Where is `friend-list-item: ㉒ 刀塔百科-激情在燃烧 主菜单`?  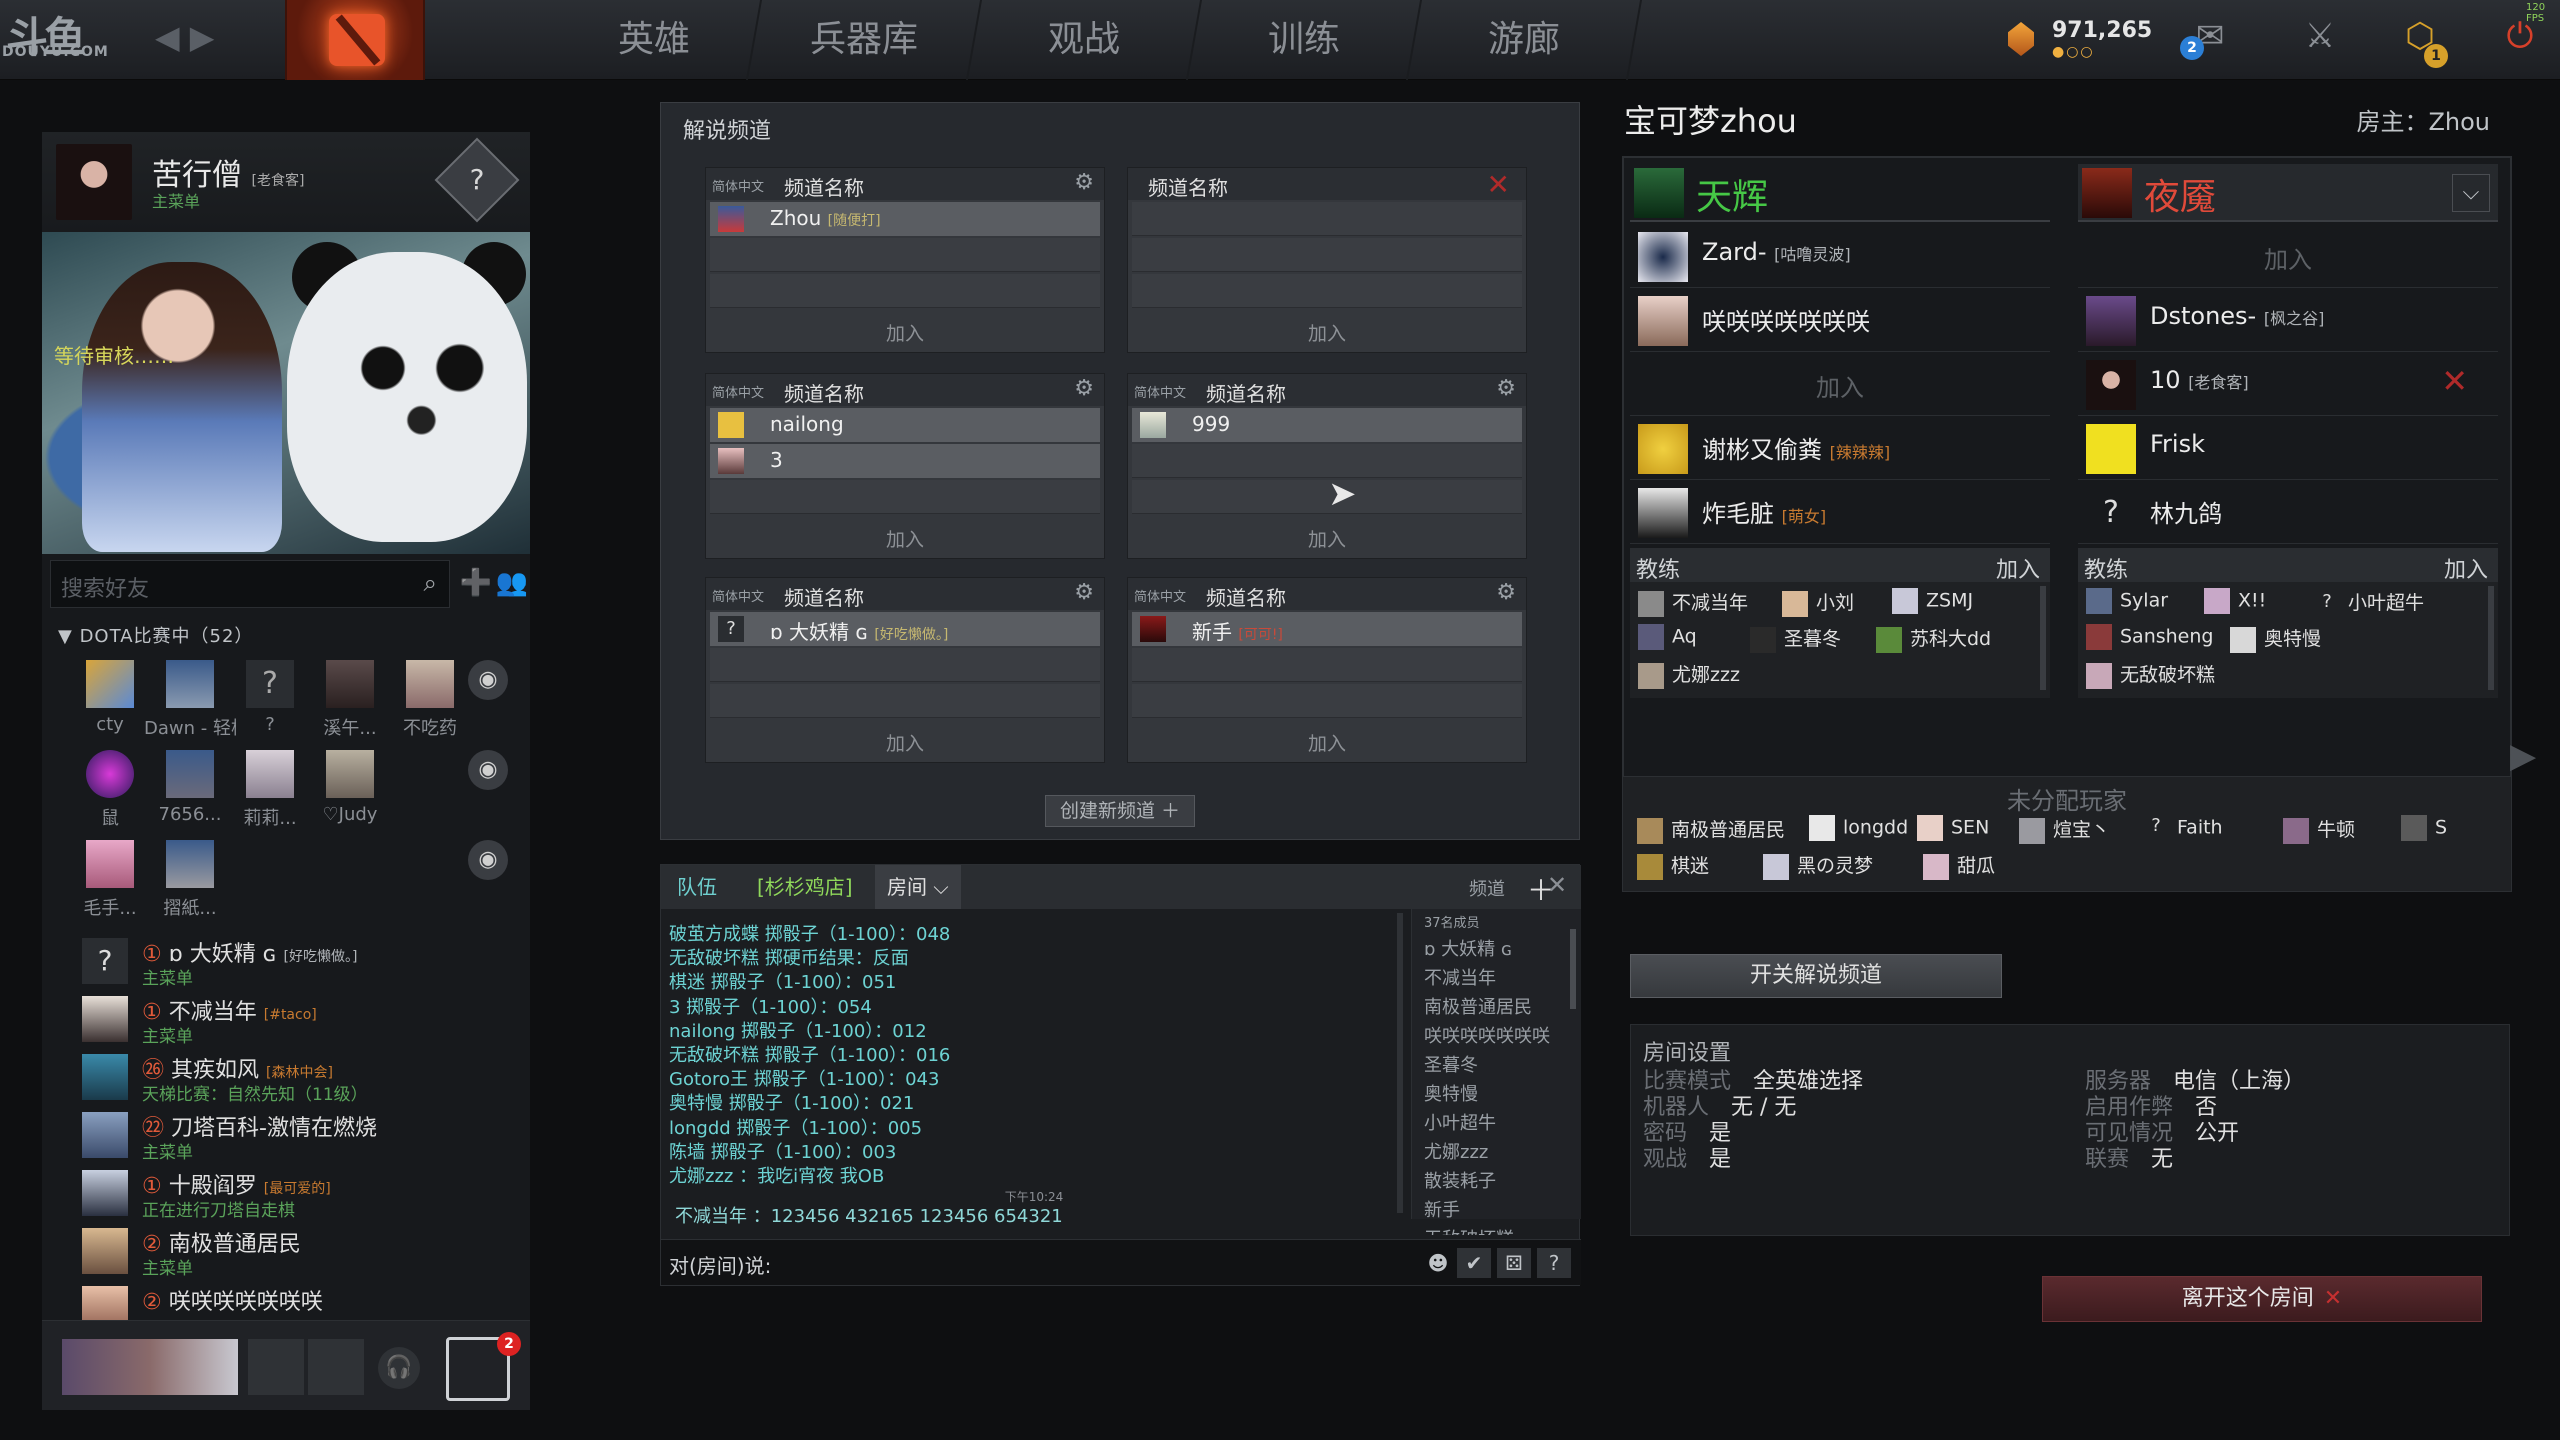 friend-list-item: ㉒ 刀塔百科-激情在燃烧 主菜单 is located at coordinates (302, 1135).